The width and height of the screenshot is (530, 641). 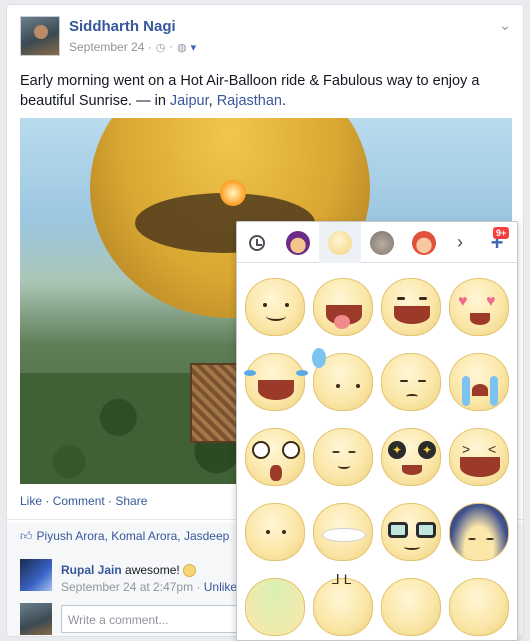 I want to click on unlike-link: Unlike, so click(x=220, y=587).